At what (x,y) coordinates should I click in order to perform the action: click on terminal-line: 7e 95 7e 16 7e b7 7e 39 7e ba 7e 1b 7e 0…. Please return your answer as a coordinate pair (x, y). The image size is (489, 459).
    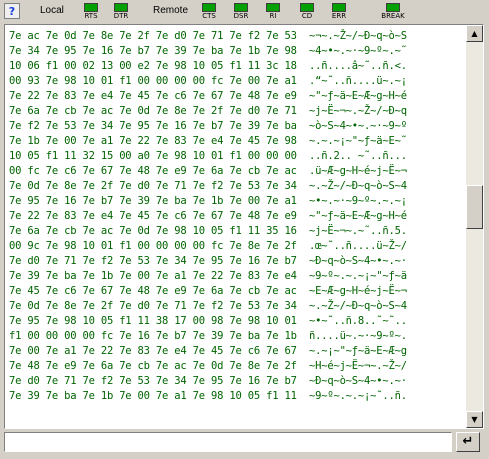
    Looking at the image, I should click on (208, 201).